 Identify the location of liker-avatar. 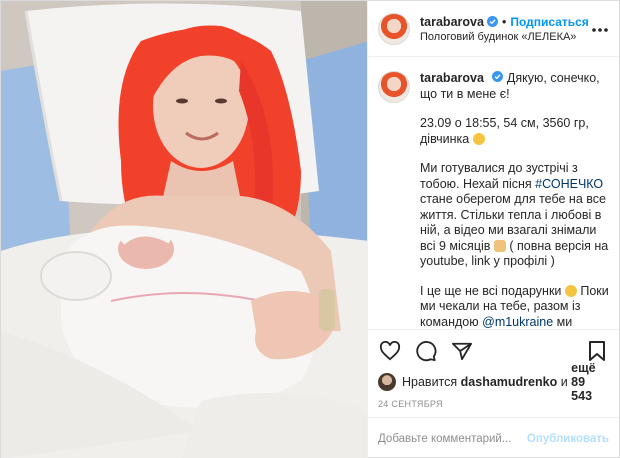
(387, 382).